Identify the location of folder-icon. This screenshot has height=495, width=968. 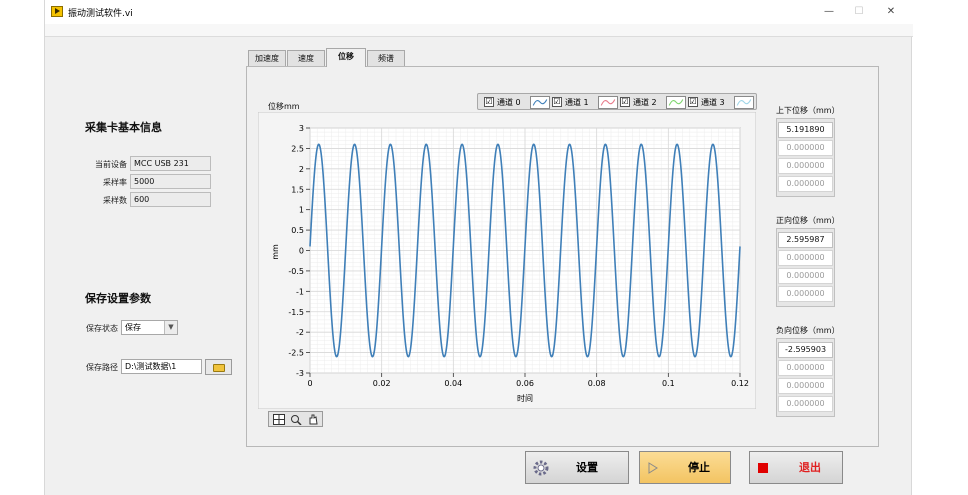
(219, 368).